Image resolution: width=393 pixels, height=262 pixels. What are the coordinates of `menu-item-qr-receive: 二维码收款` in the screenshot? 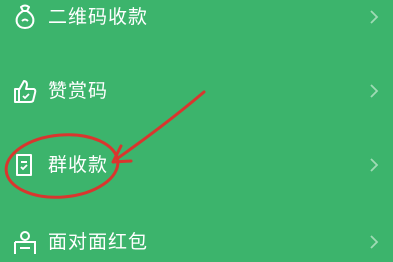 It's located at (196, 18).